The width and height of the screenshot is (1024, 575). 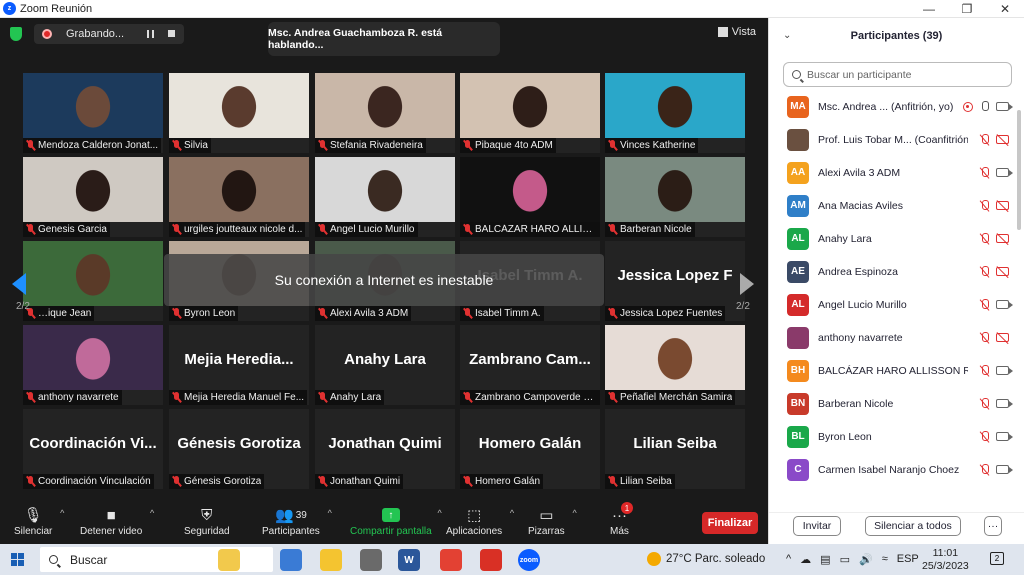 What do you see at coordinates (984, 106) in the screenshot?
I see `microphone-on-icon` at bounding box center [984, 106].